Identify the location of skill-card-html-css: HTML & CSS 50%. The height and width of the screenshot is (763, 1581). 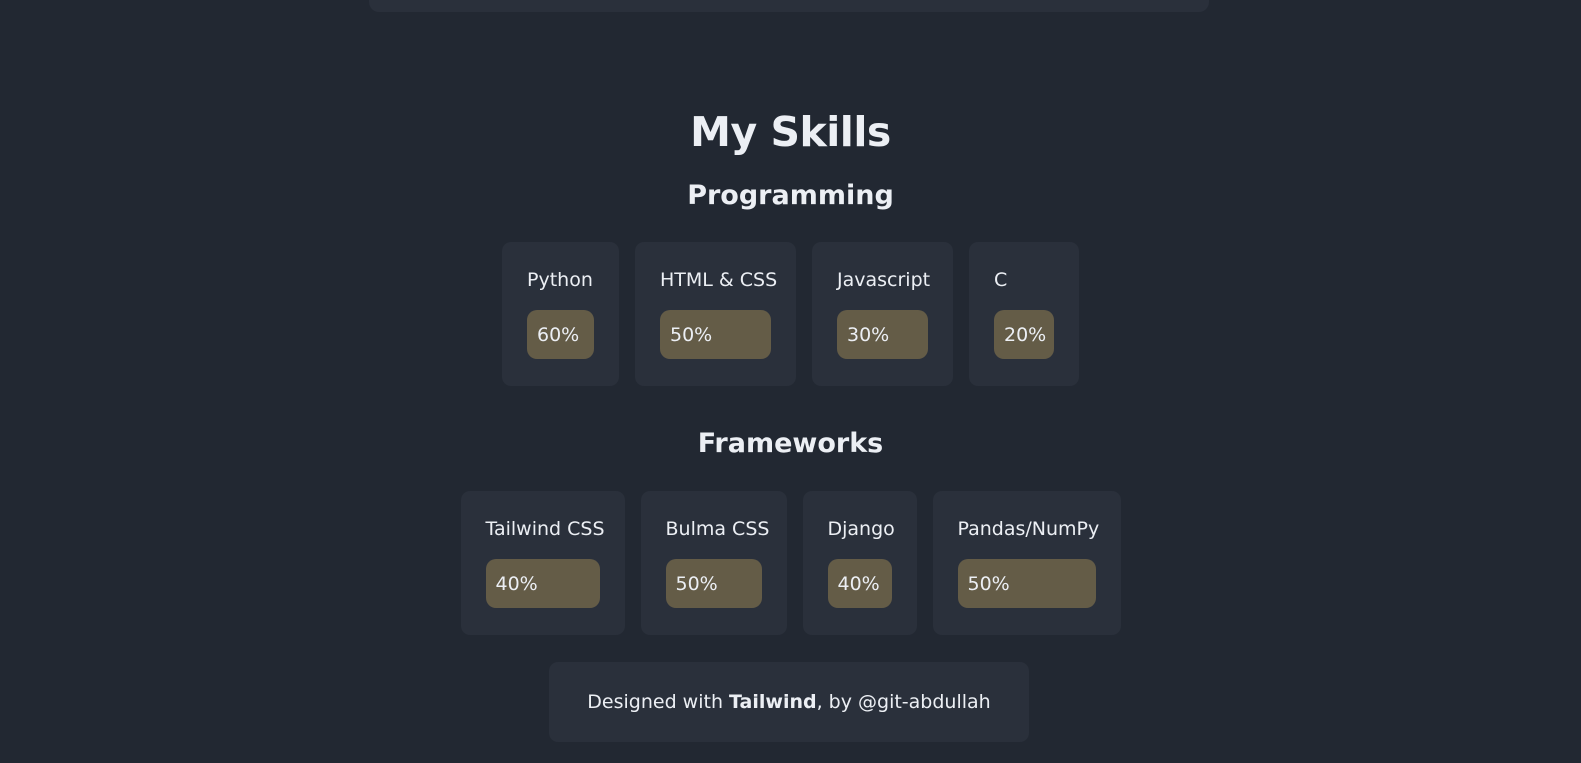
(715, 314).